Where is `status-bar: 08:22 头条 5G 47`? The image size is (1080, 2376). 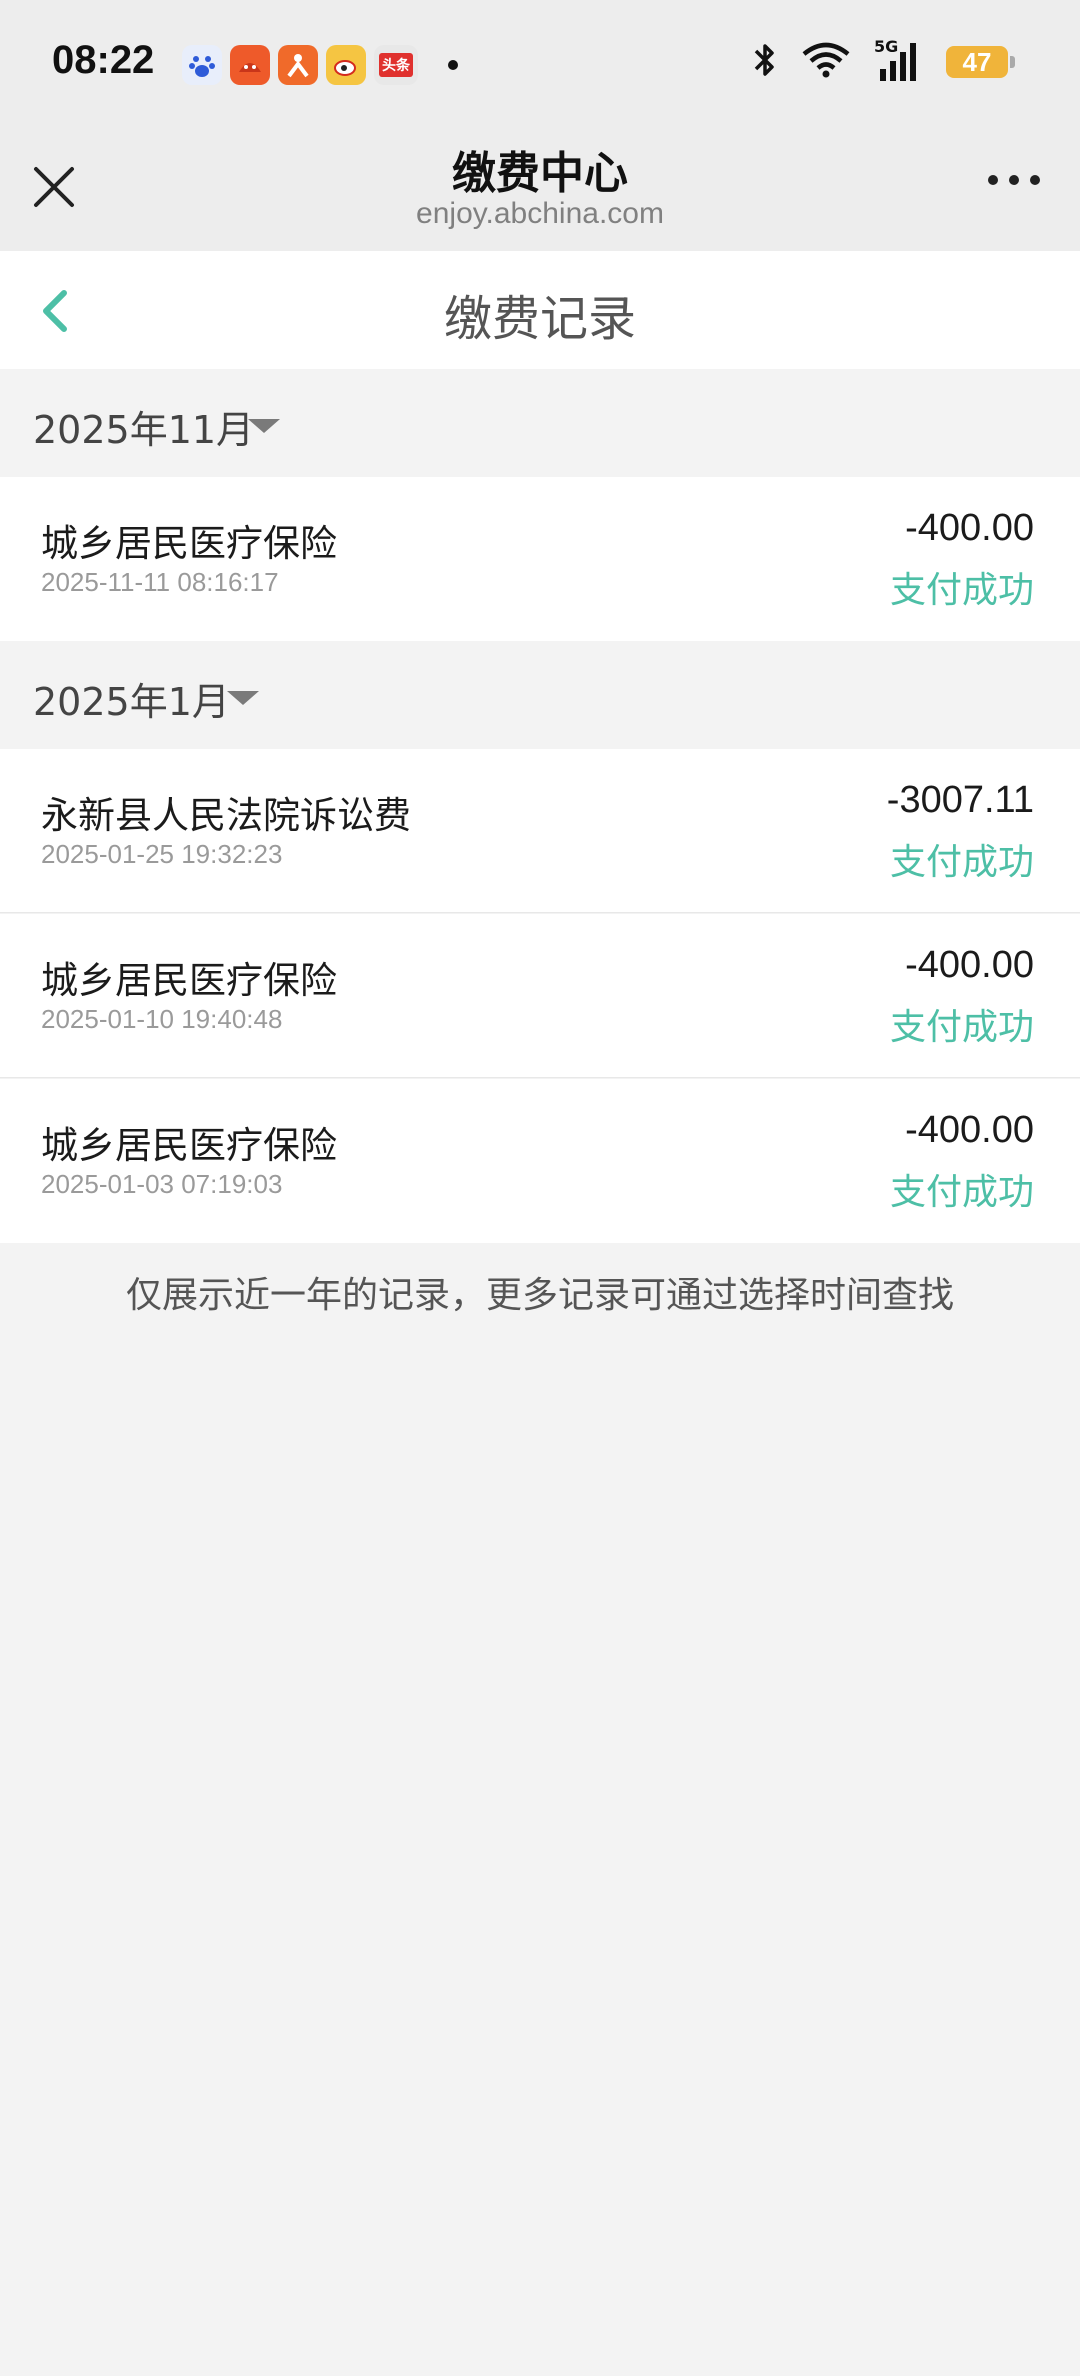 status-bar: 08:22 头条 5G 47 is located at coordinates (540, 62).